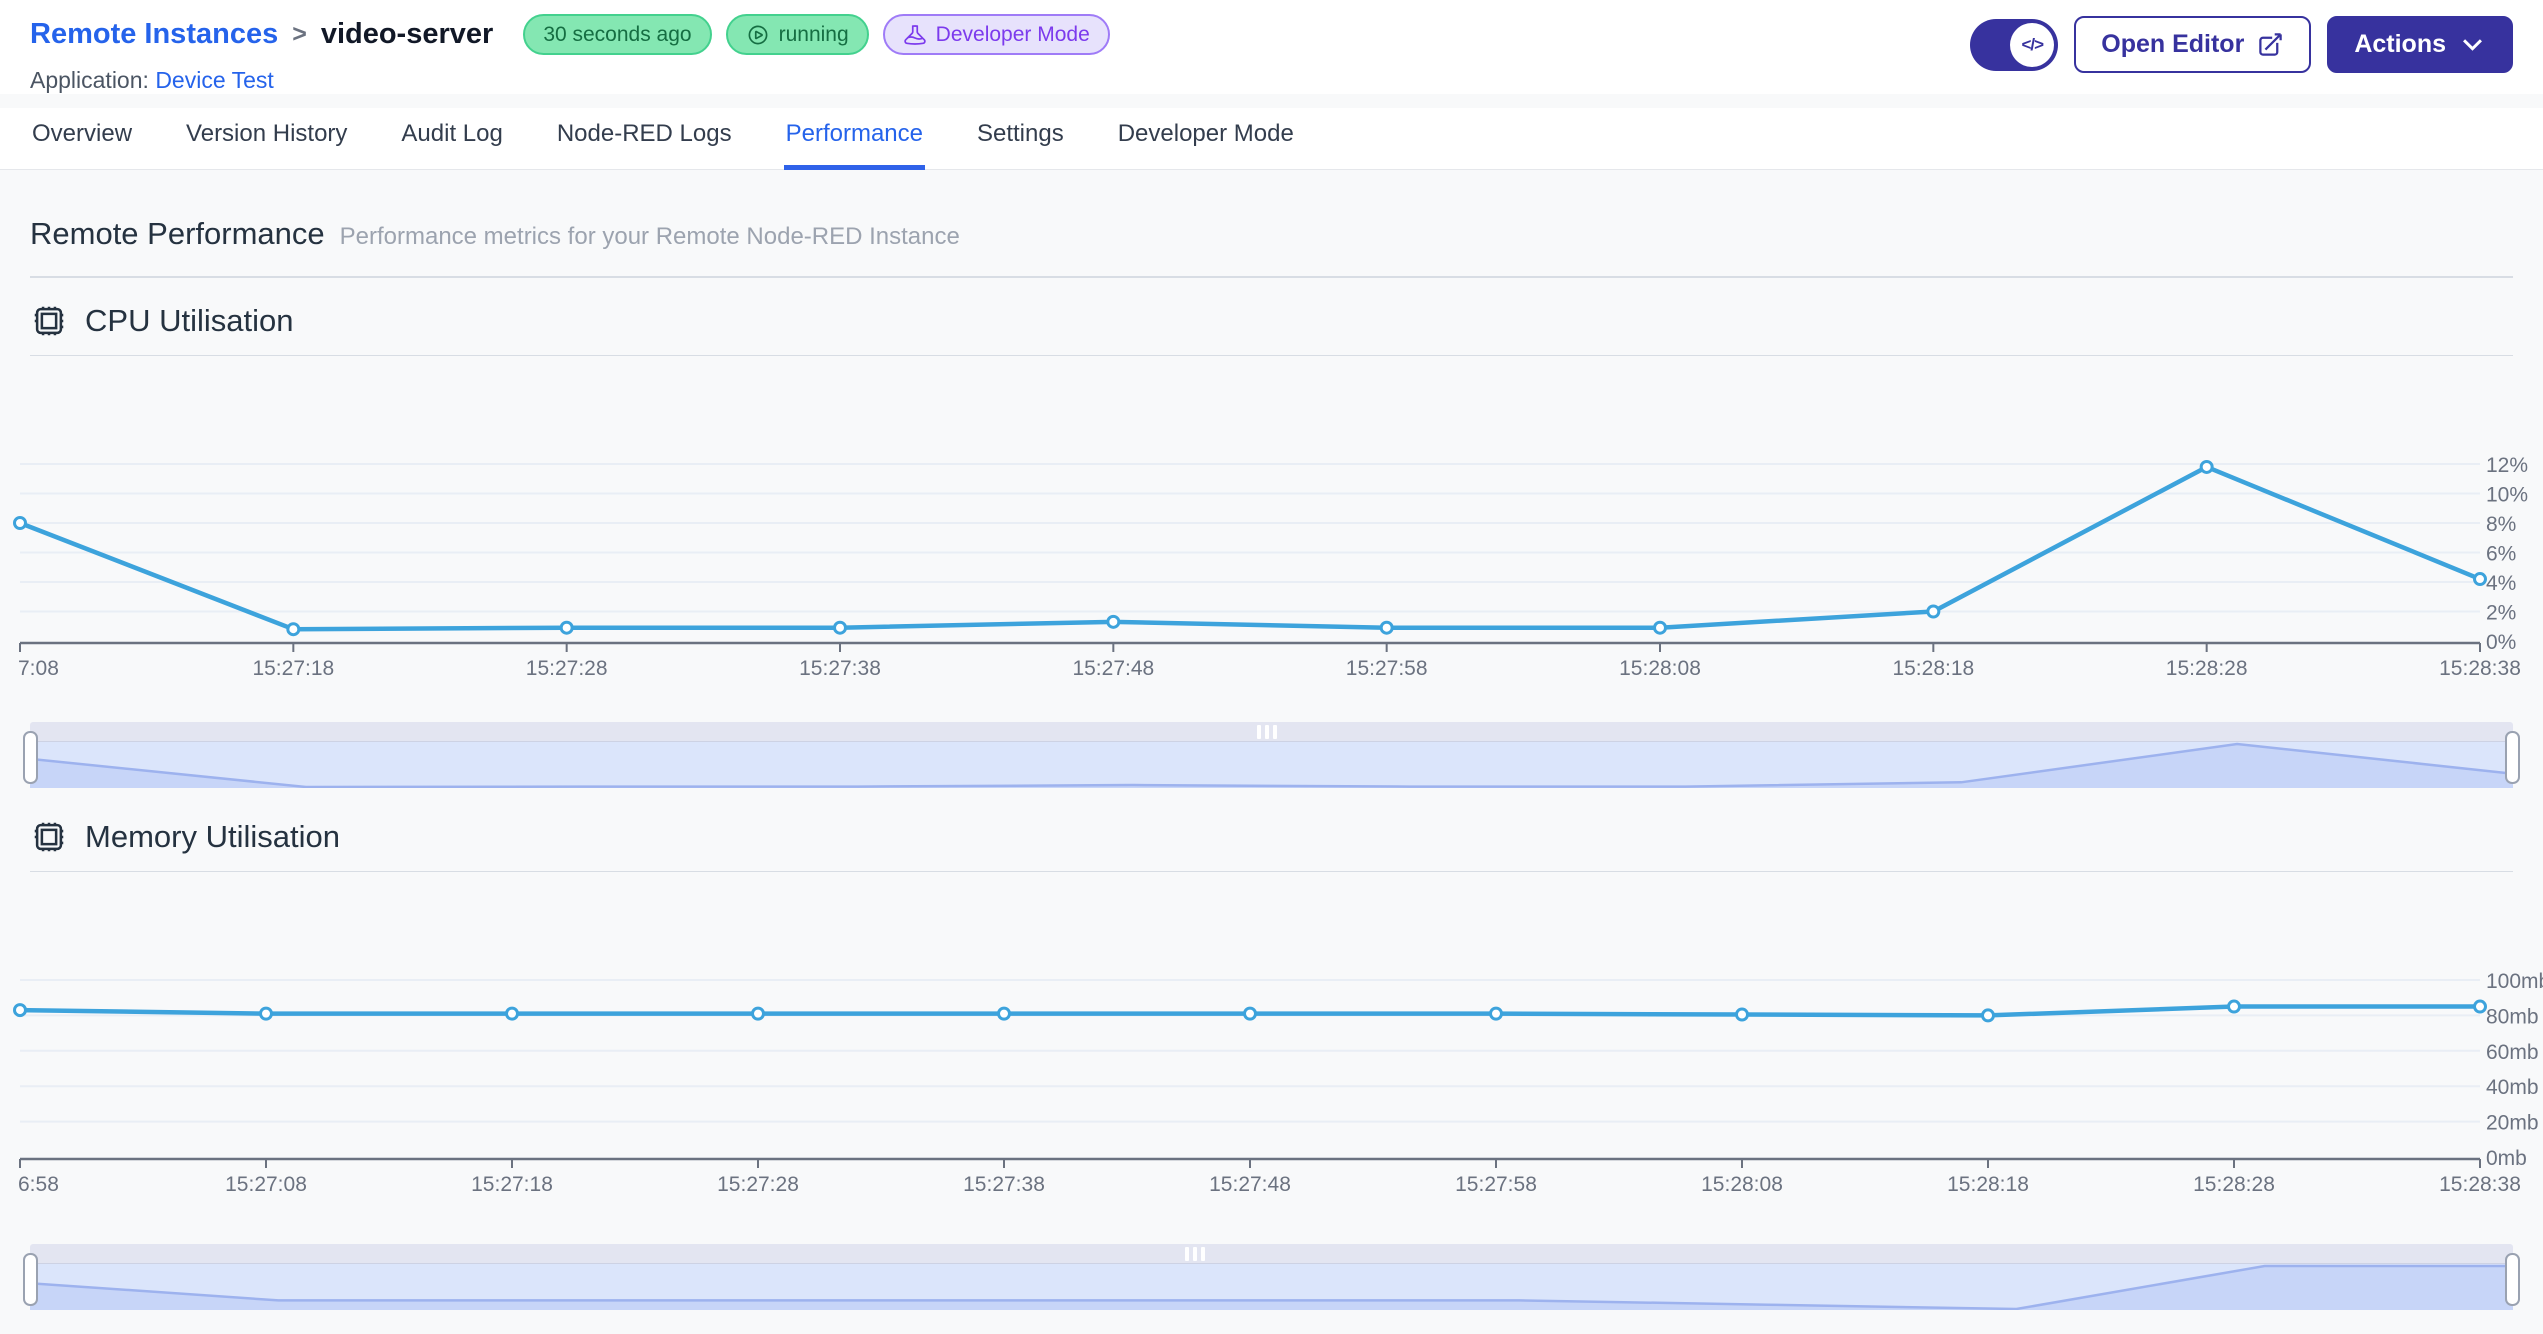  I want to click on memory-brush-track, so click(1271, 1254).